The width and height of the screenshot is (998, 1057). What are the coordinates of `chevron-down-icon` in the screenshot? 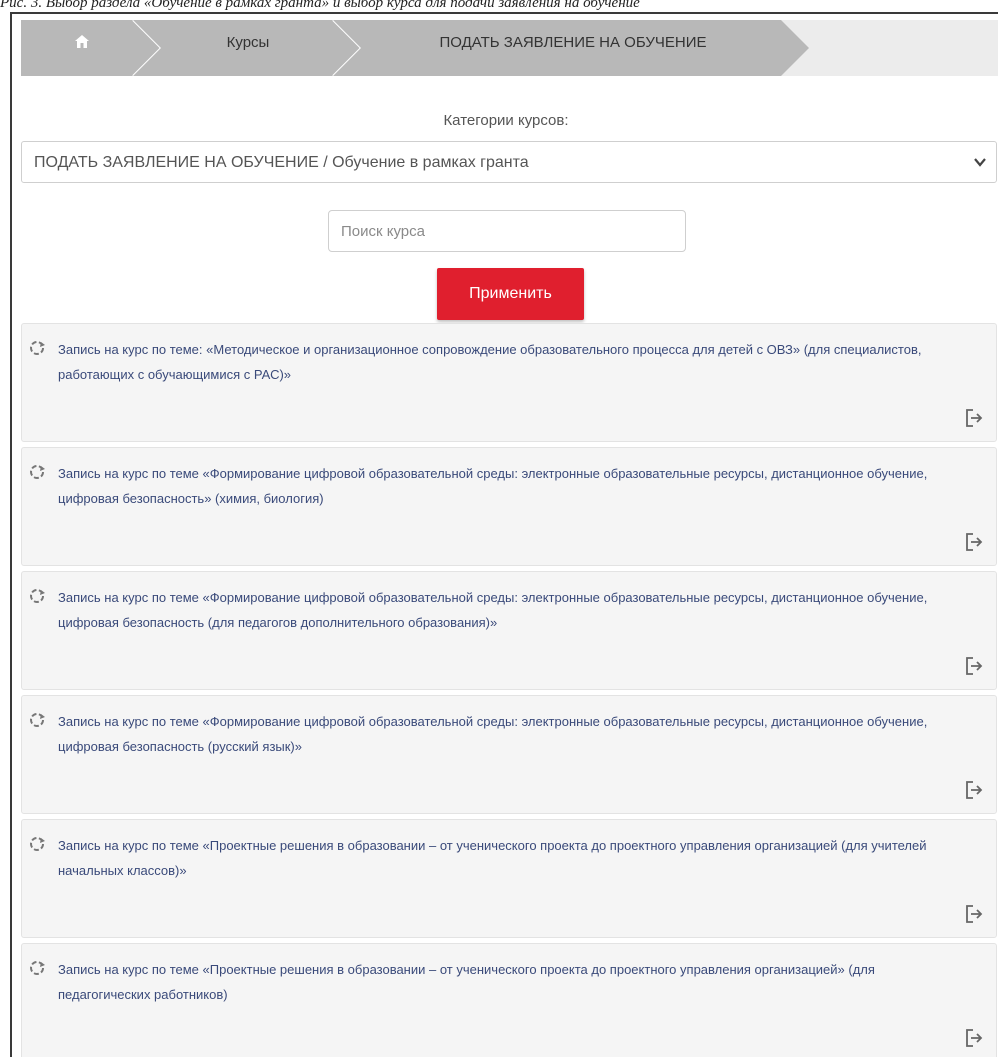 It's located at (980, 162).